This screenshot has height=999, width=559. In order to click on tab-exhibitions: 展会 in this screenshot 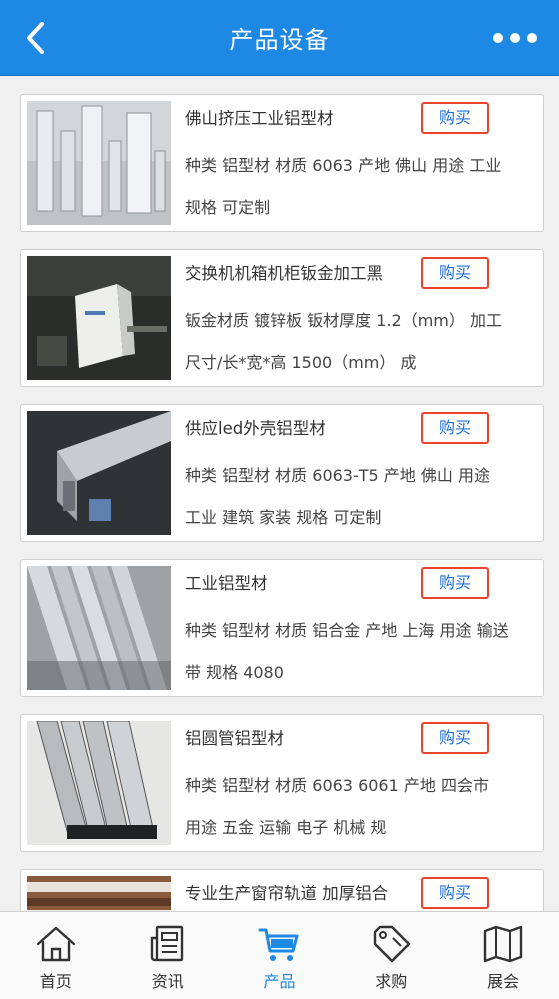, I will do `click(503, 955)`.